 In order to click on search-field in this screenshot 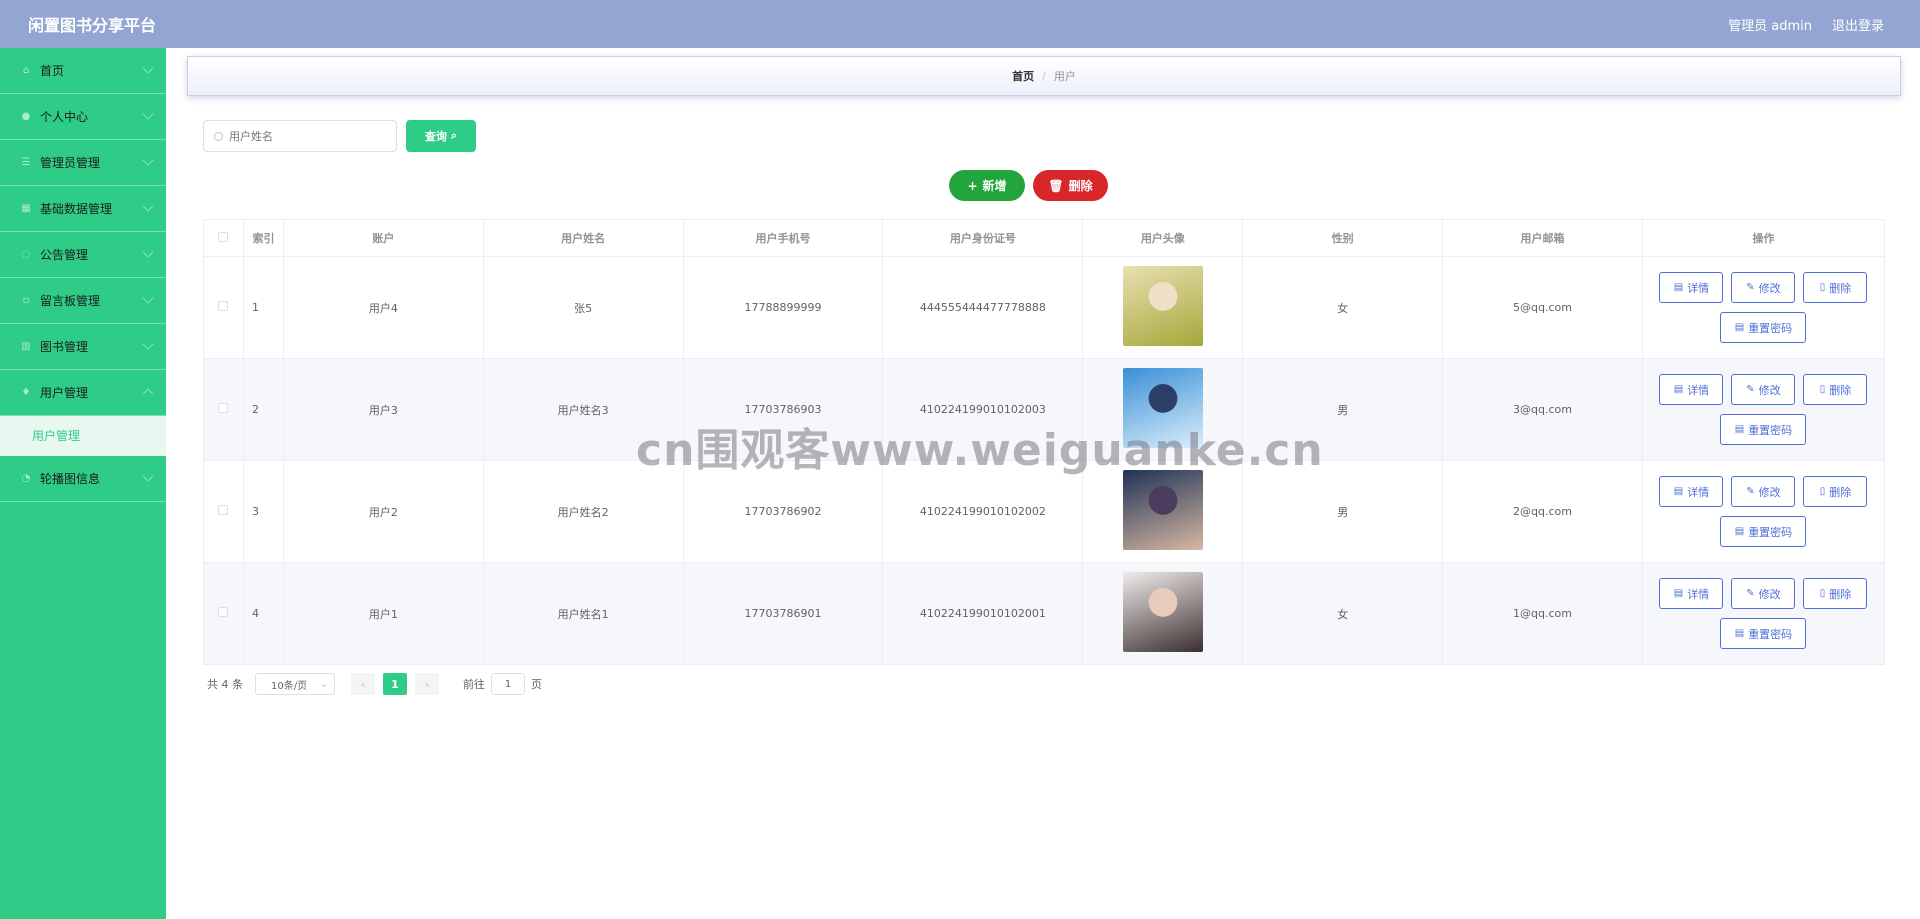, I will do `click(300, 136)`.